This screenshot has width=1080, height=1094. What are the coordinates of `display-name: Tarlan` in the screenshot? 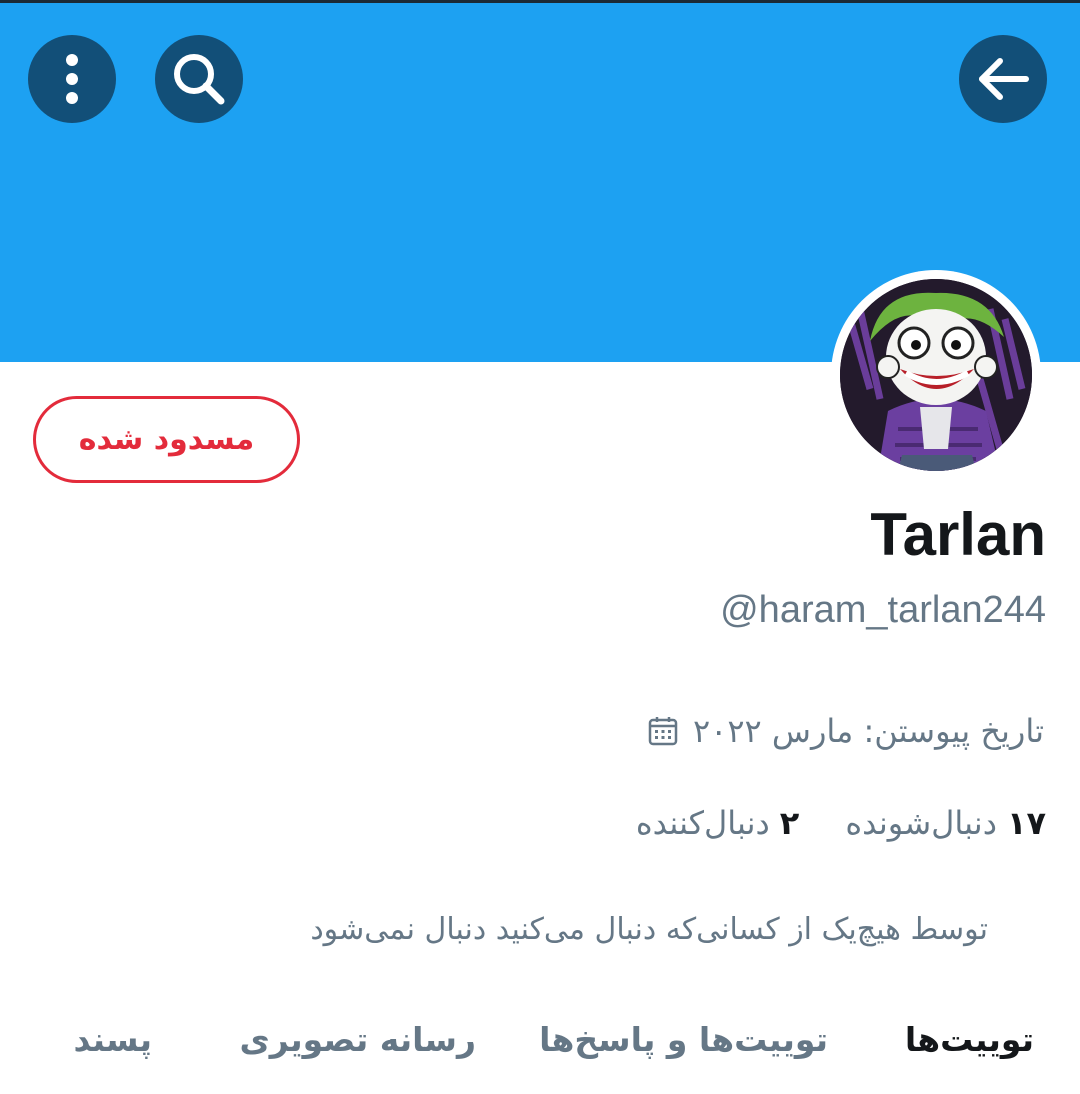 It's located at (958, 534).